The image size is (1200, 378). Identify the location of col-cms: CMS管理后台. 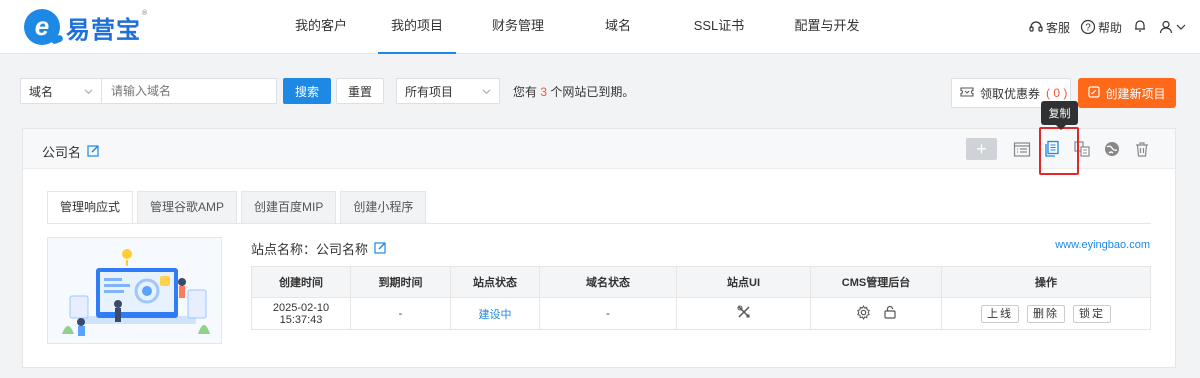
(876, 282).